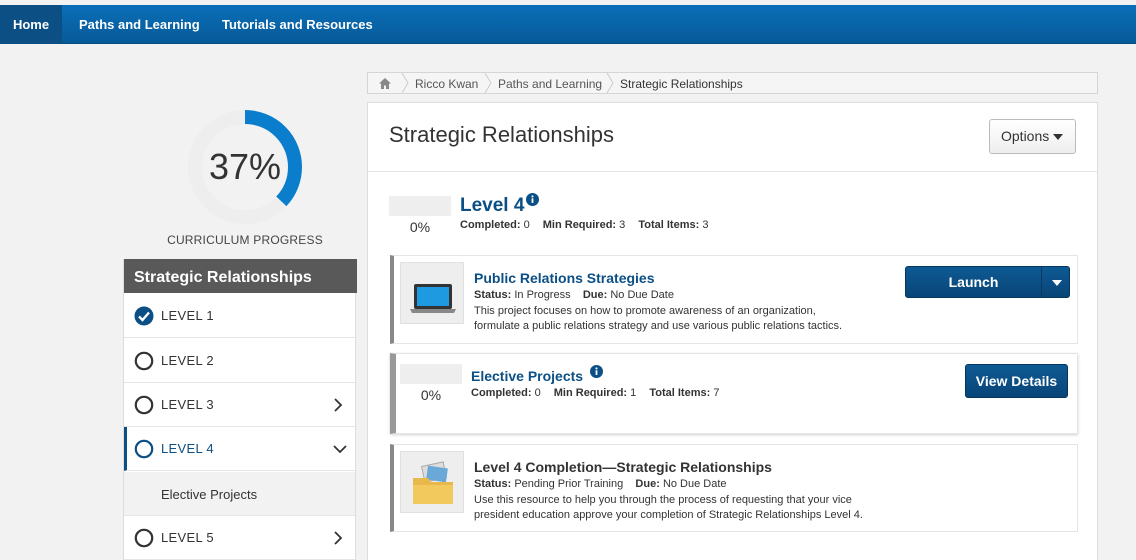 This screenshot has width=1136, height=560. Describe the element at coordinates (239, 449) in the screenshot. I see `sidebar-item-level-4: LEVEL 4` at that location.